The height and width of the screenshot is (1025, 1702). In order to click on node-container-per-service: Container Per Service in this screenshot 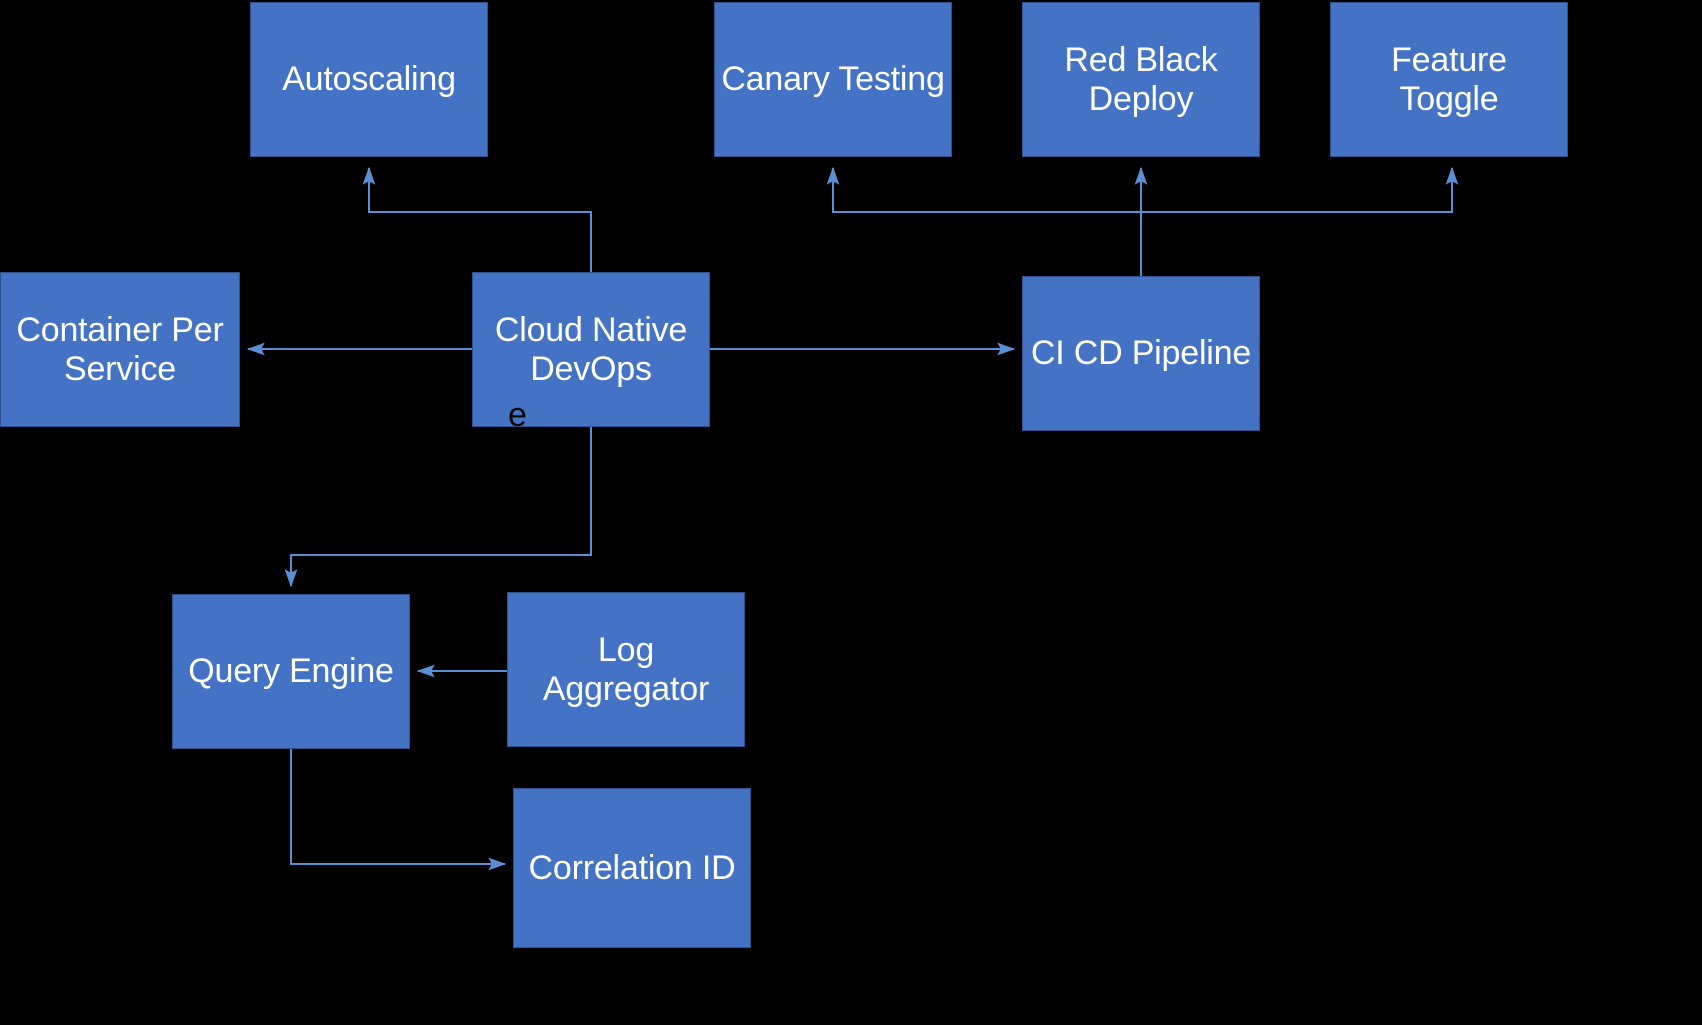, I will do `click(120, 349)`.